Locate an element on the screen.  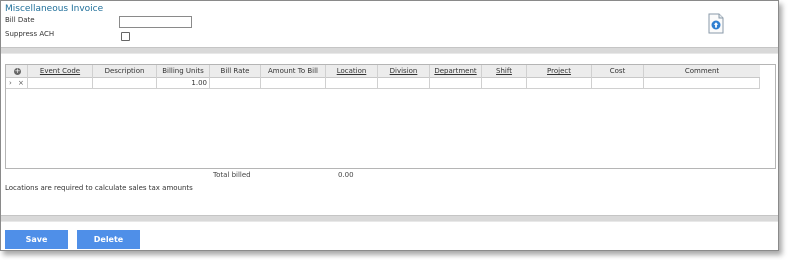
cell-shift is located at coordinates (504, 83).